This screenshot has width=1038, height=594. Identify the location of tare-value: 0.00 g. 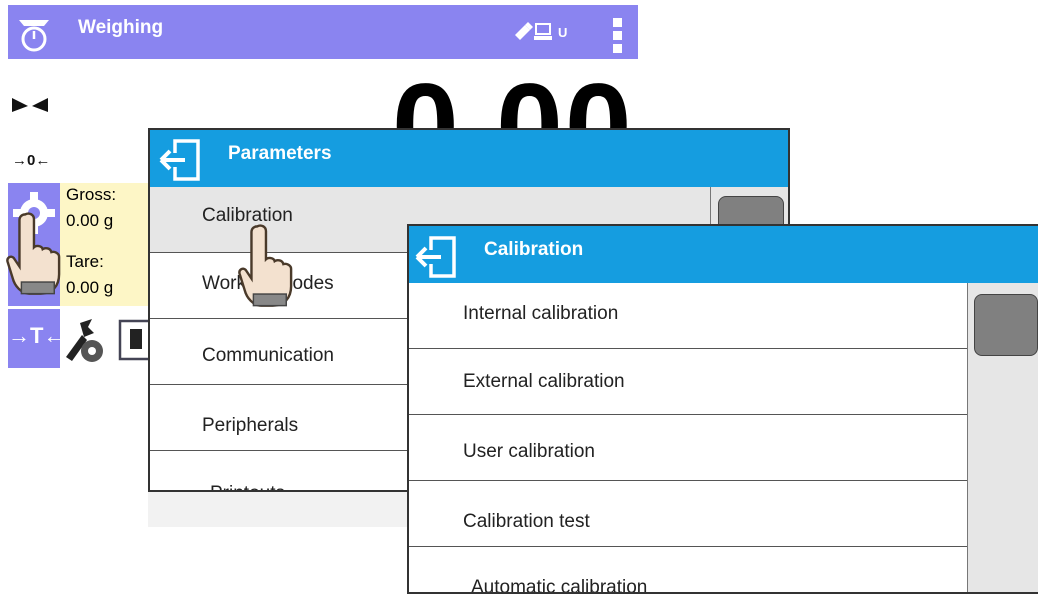
(90, 287).